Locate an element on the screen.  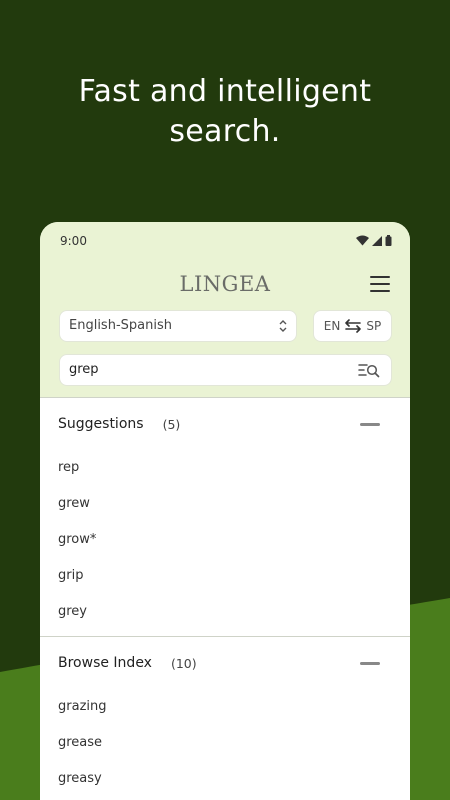
headline-text: Fast and intelligent search. is located at coordinates (225, 111).